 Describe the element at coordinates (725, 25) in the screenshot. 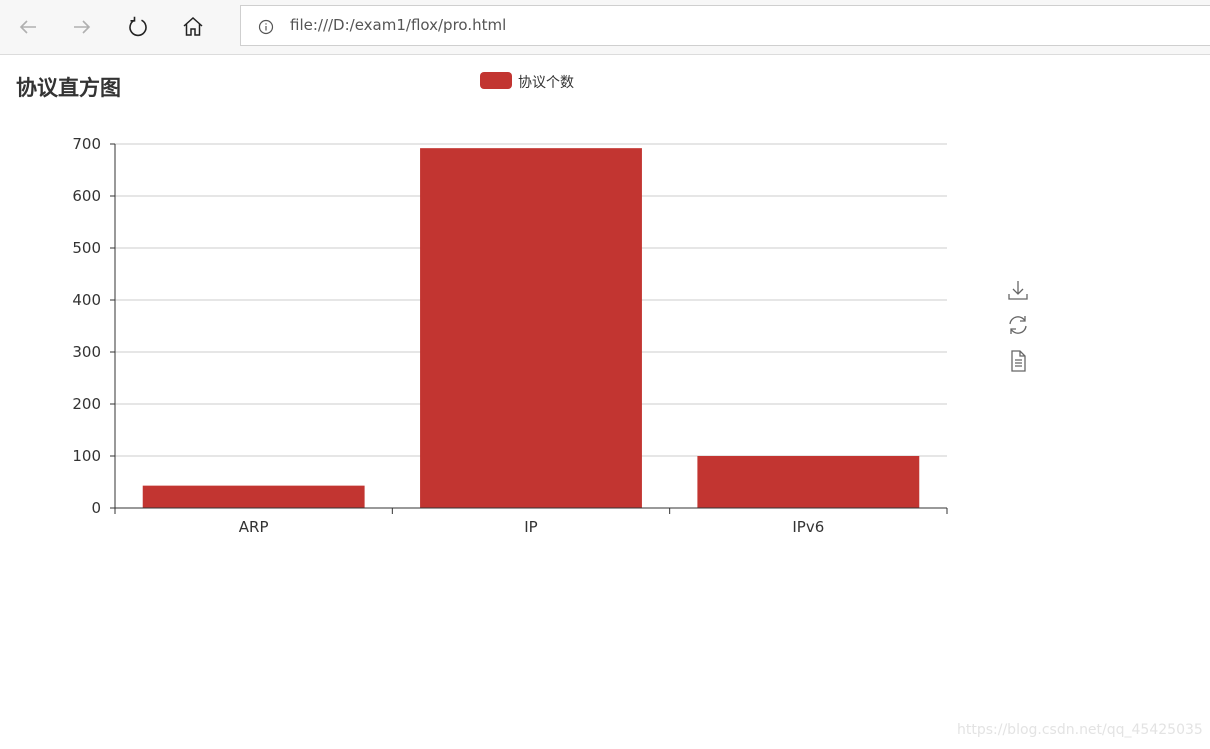

I see `address-bar: file:///D:/exam1/flox/pro.html` at that location.